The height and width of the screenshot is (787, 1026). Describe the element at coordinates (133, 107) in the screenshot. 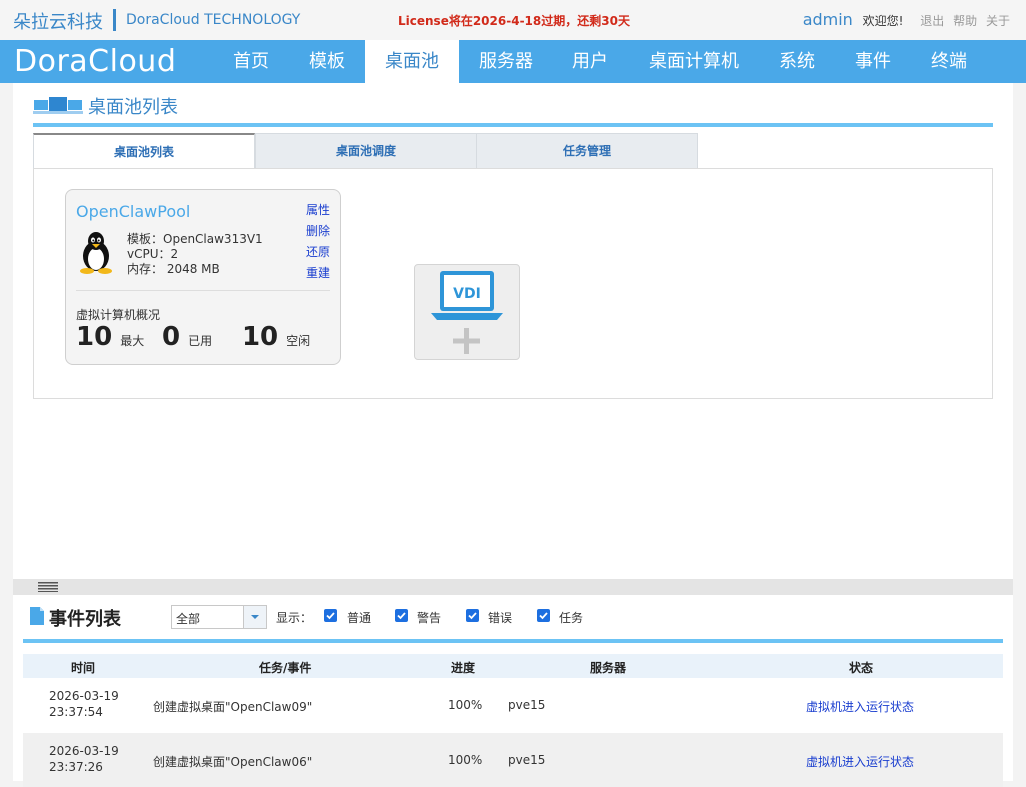

I see `page-title: 桌面池列表` at that location.